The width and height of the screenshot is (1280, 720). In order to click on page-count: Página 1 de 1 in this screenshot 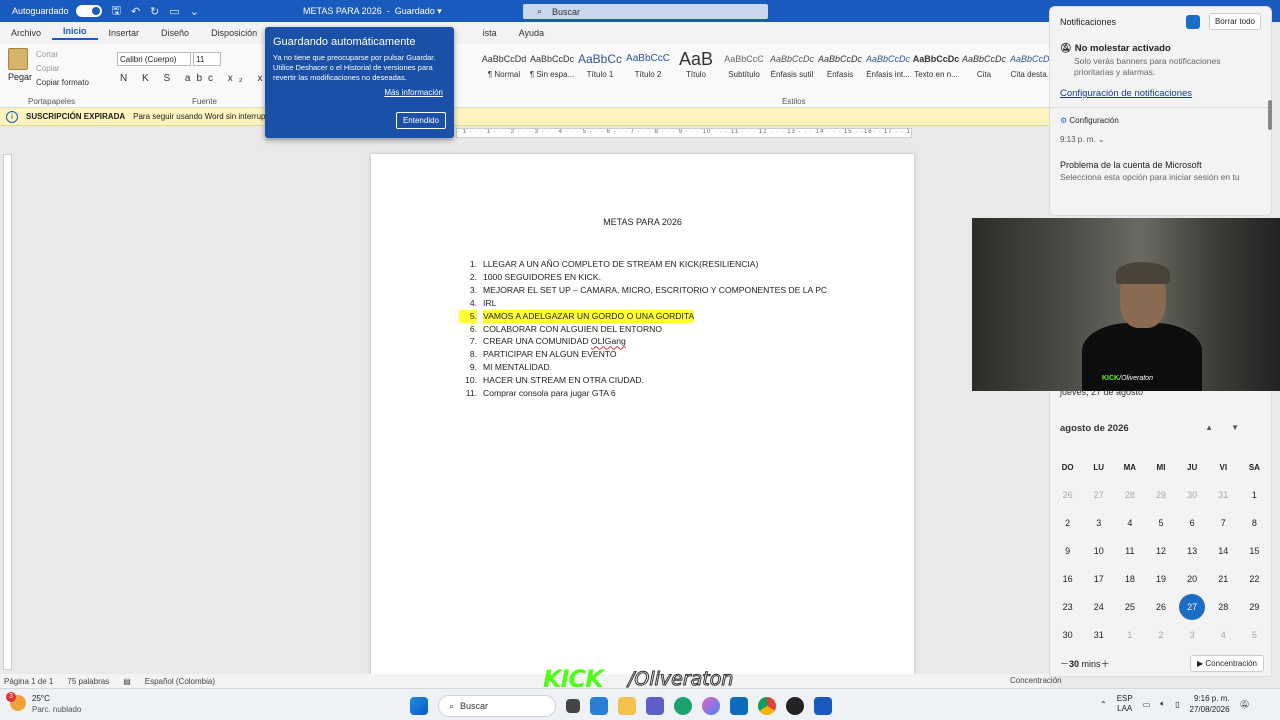, I will do `click(28, 681)`.